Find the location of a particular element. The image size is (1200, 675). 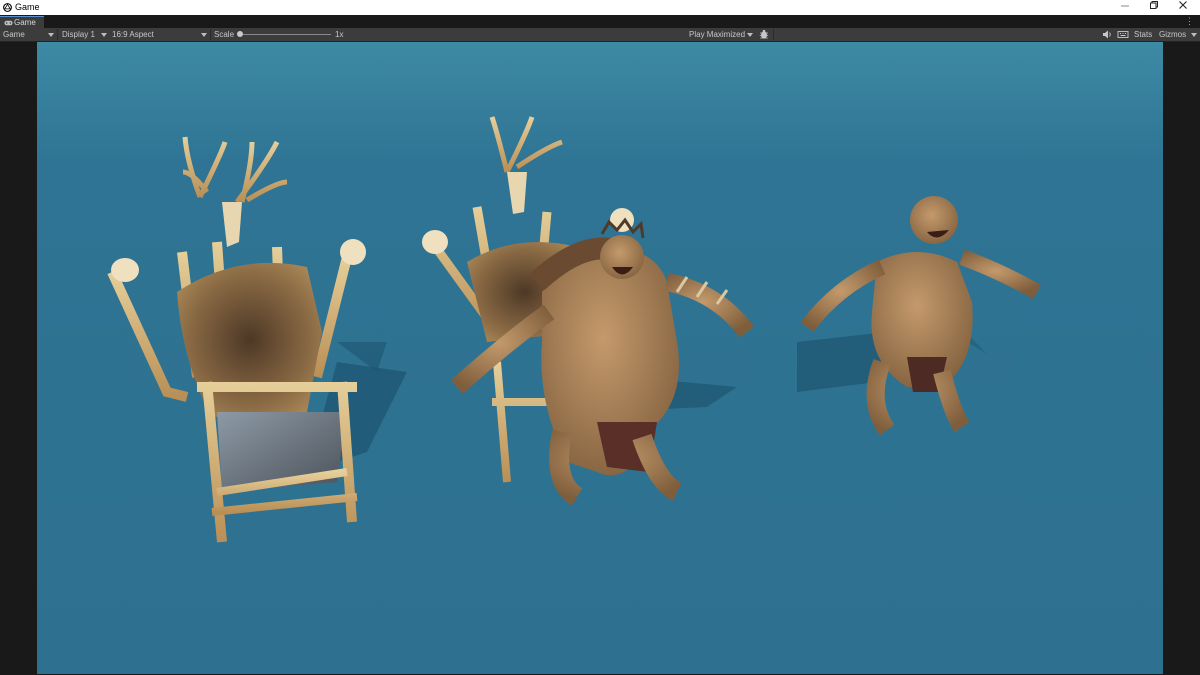

ogre-model is located at coordinates (919, 316).